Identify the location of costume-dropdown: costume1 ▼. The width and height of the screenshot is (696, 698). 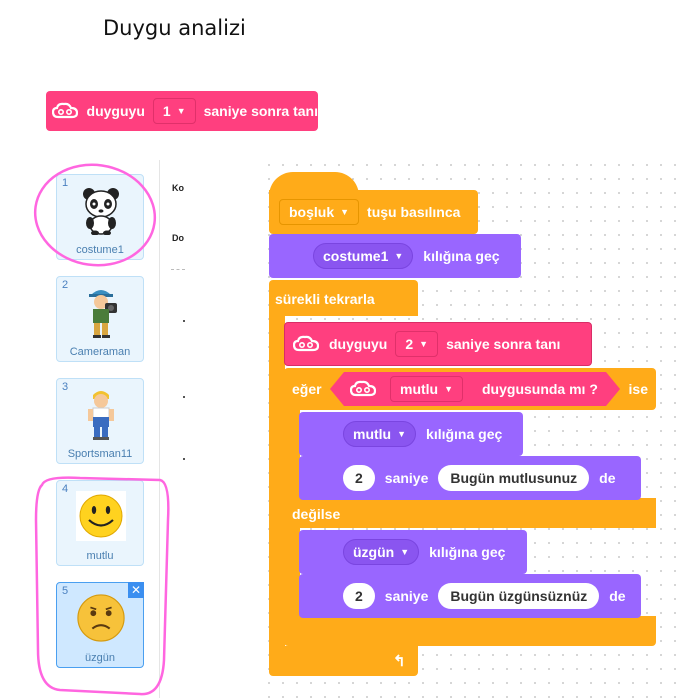
(363, 256).